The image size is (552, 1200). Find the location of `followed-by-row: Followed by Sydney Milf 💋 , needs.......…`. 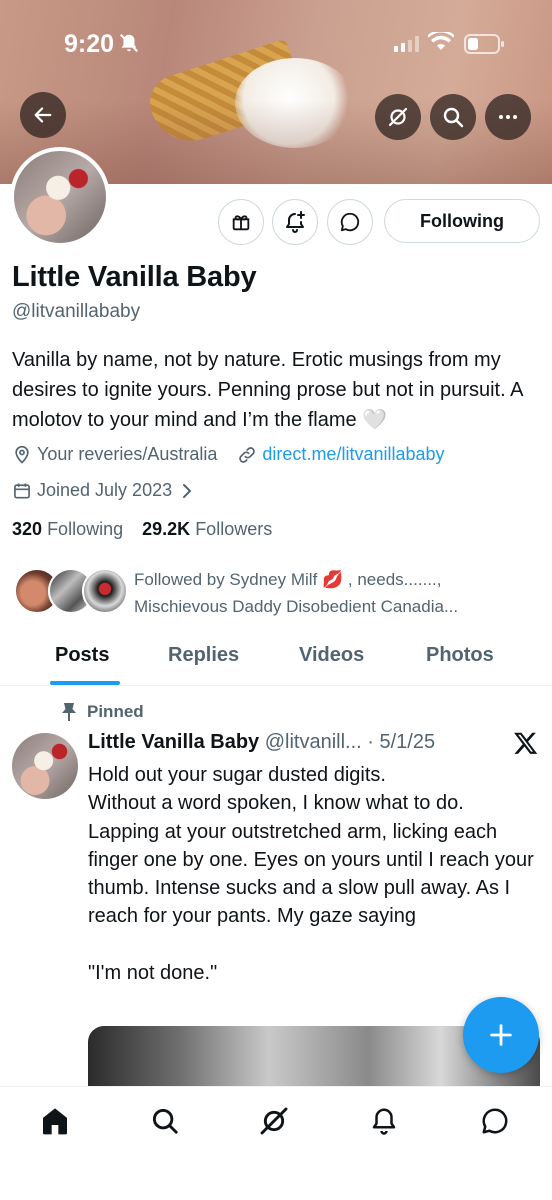

followed-by-row: Followed by Sydney Milf 💋 , needs.......… is located at coordinates (279, 591).